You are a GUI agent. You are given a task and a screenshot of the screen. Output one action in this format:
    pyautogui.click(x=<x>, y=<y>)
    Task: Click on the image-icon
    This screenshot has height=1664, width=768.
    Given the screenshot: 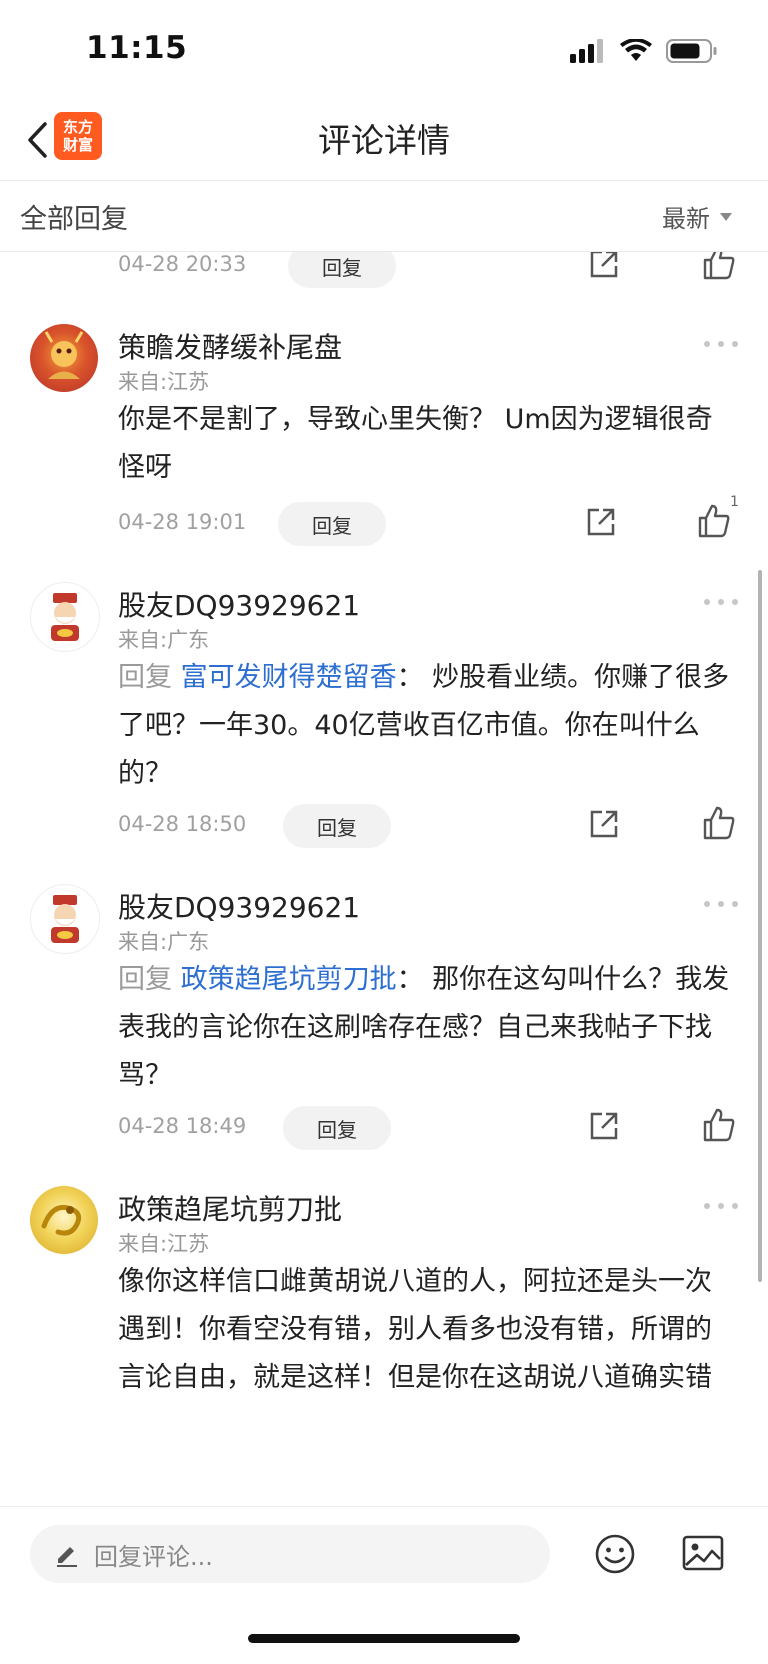 What is the action you would take?
    pyautogui.click(x=703, y=1553)
    